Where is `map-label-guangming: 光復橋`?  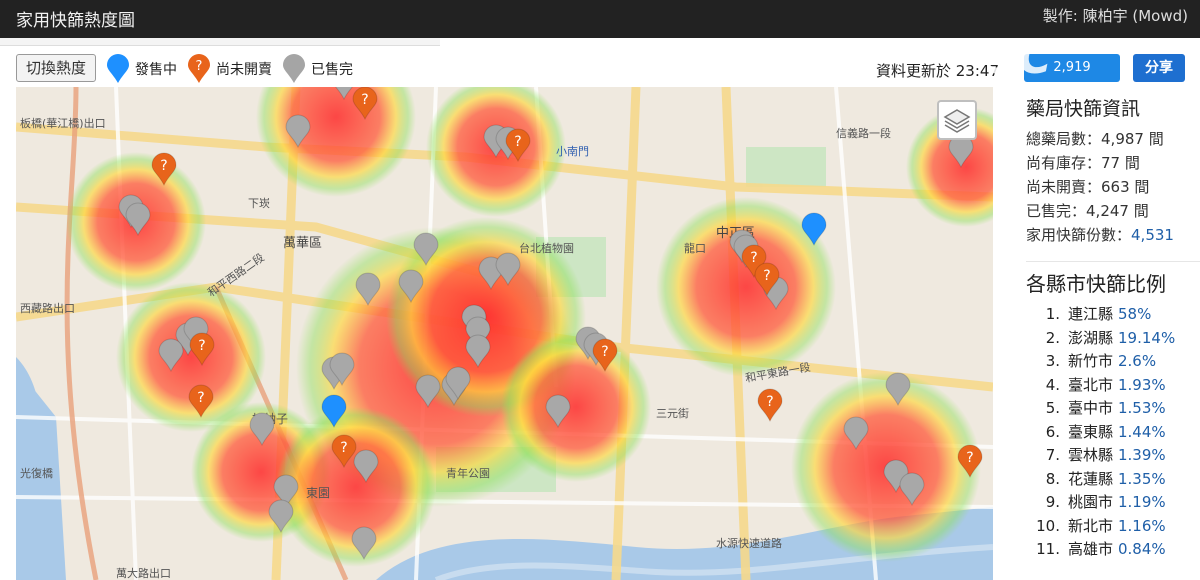
map-label-guangming: 光復橋 is located at coordinates (36, 473).